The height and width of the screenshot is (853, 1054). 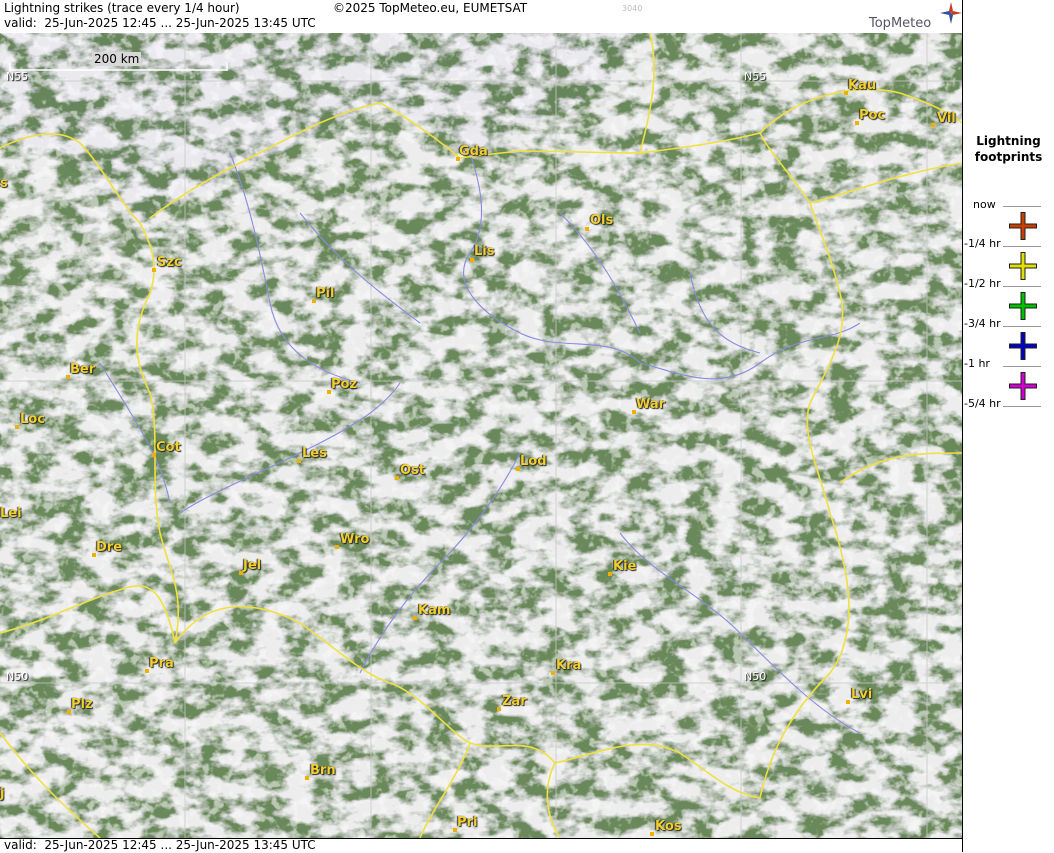 I want to click on city-label: Kie, so click(x=625, y=566).